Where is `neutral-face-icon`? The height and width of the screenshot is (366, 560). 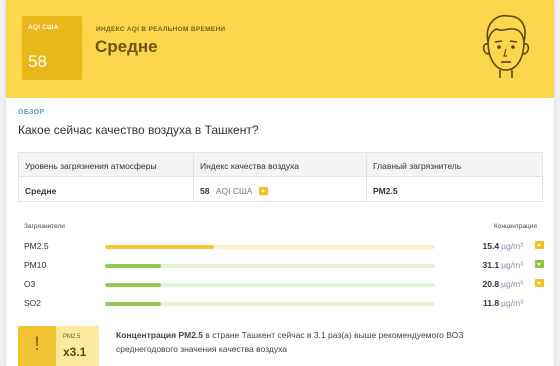
neutral-face-icon is located at coordinates (506, 46).